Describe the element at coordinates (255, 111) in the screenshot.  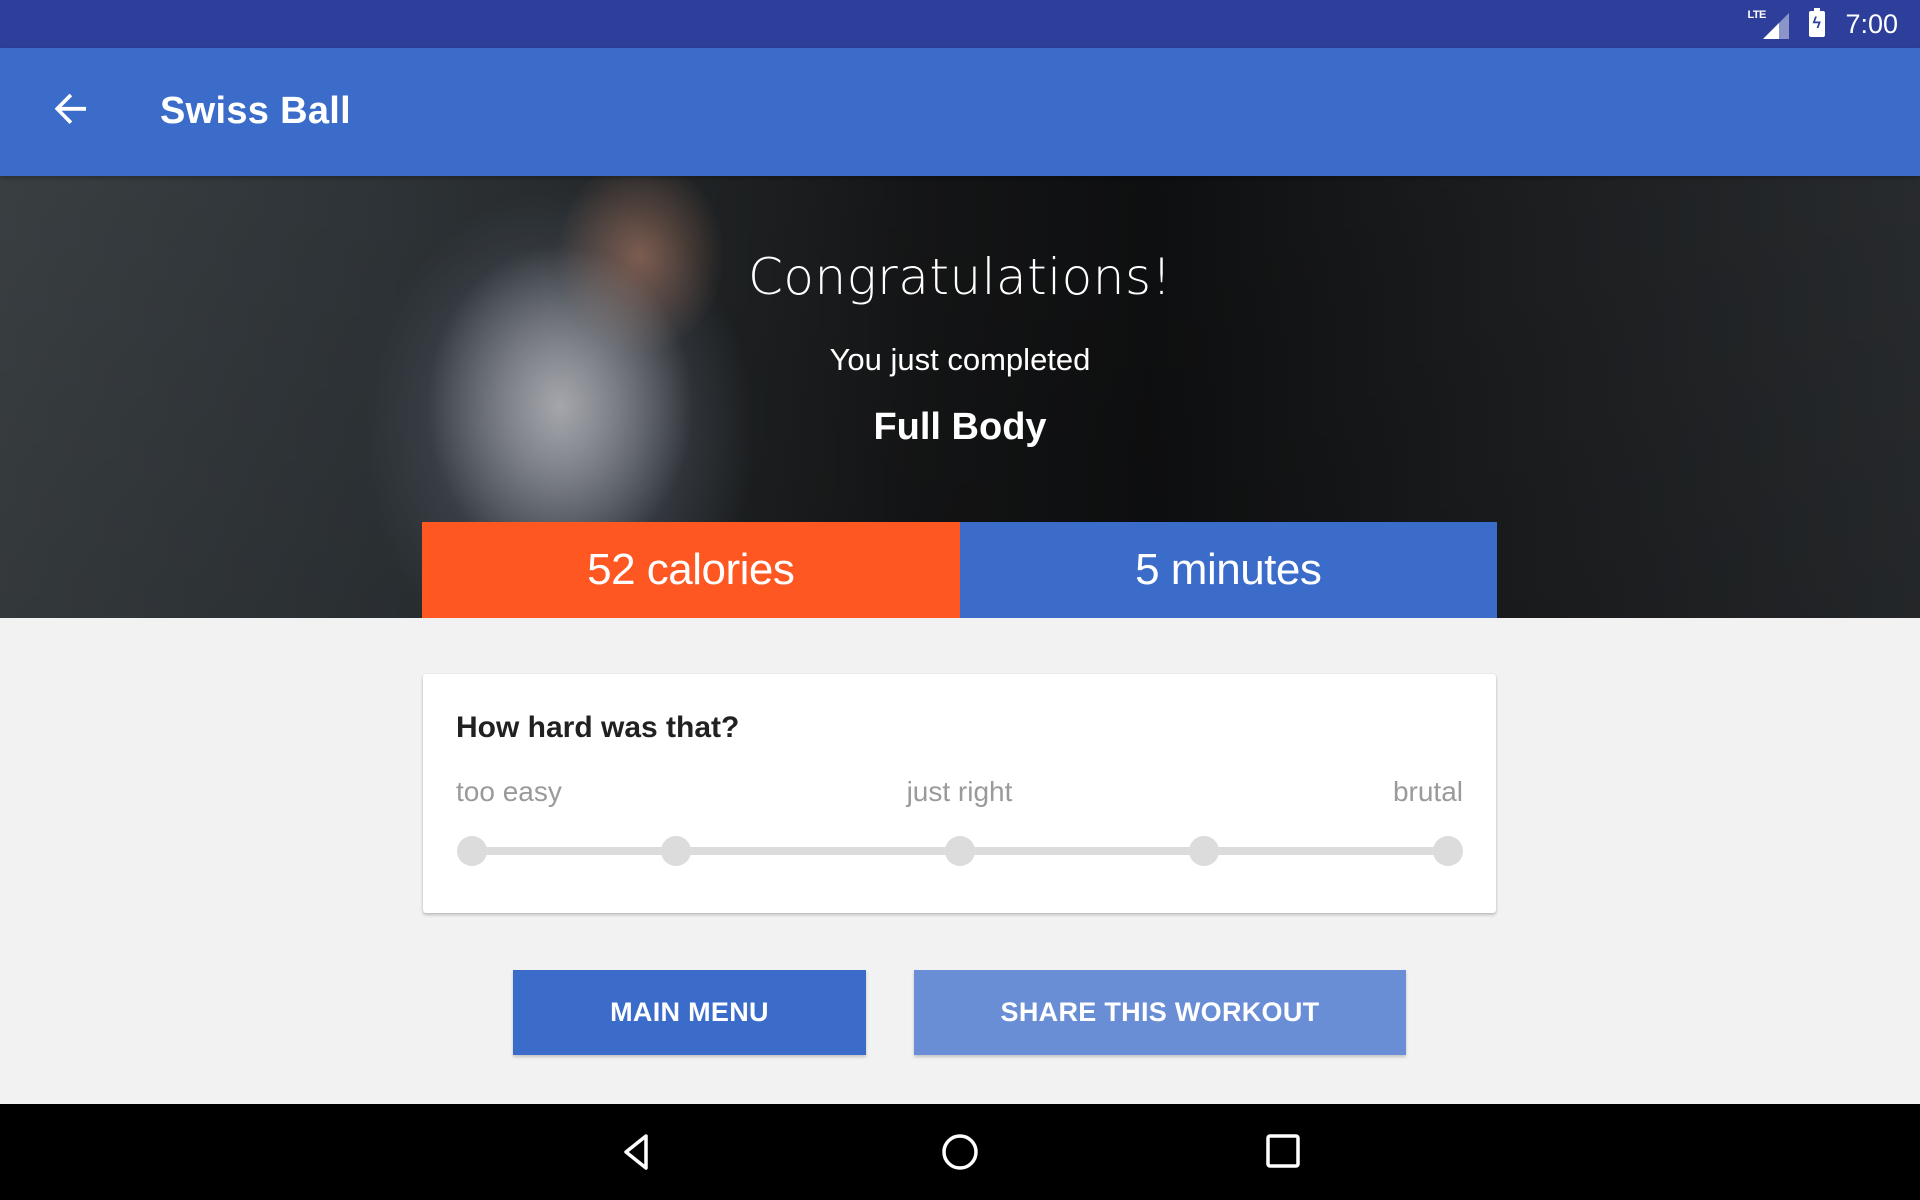
I see `page-title: Swiss Ball` at that location.